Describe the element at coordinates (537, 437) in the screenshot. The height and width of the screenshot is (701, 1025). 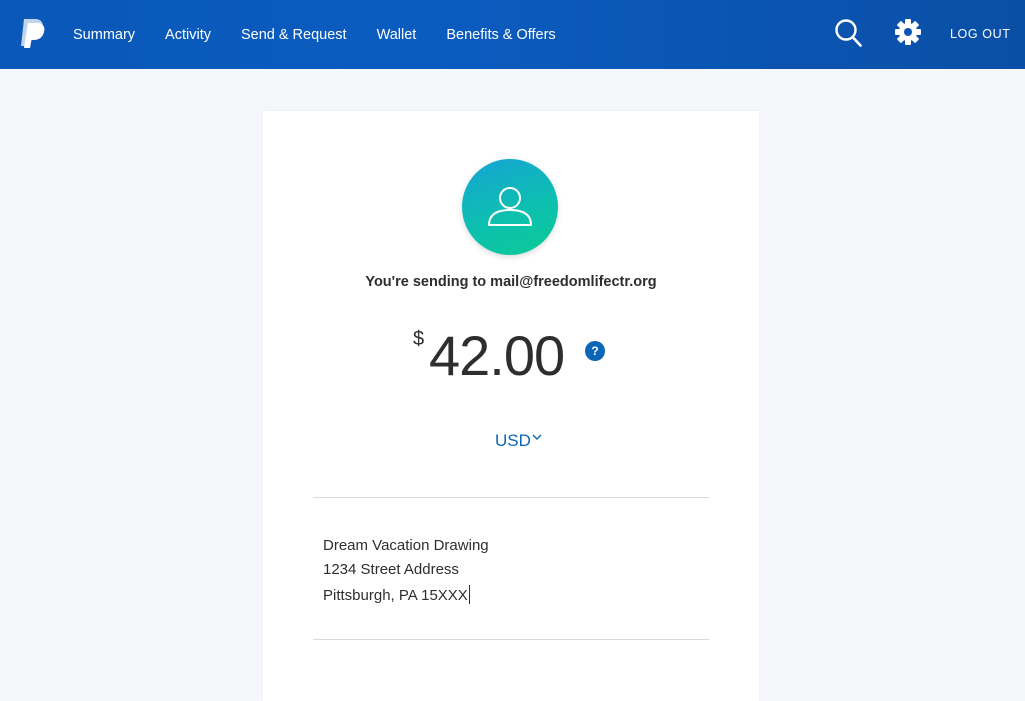
I see `chevron-down-icon` at that location.